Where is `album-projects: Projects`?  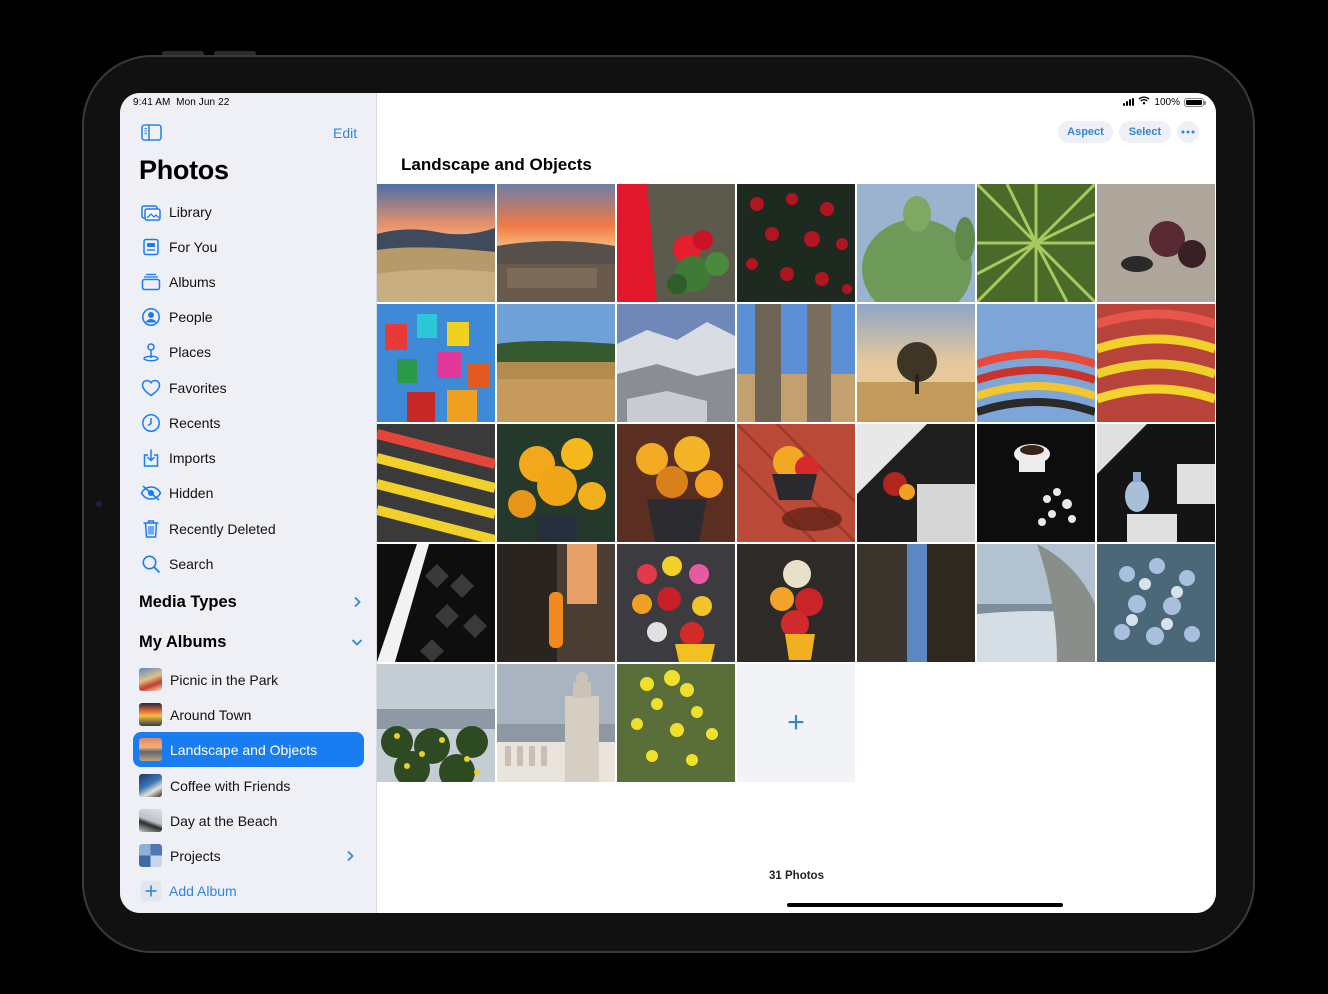
album-projects: Projects is located at coordinates (248, 855).